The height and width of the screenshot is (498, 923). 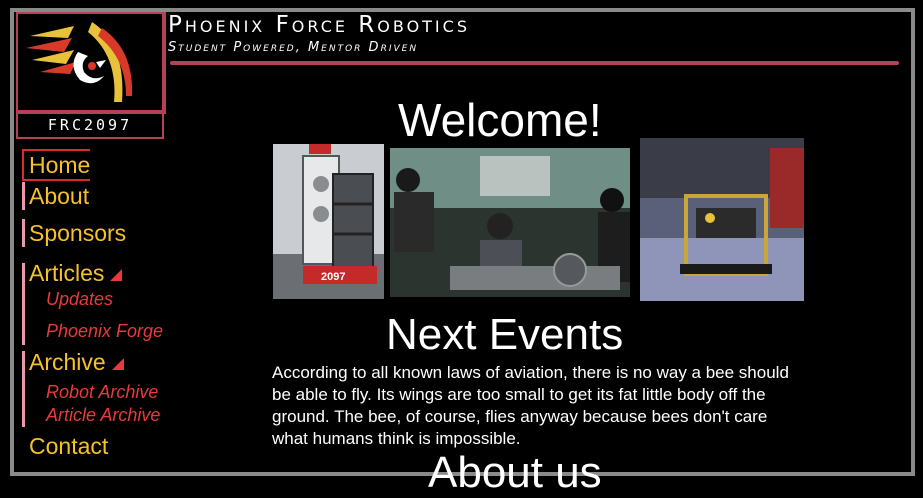 I want to click on nav-articles-label: Articles, so click(x=67, y=273).